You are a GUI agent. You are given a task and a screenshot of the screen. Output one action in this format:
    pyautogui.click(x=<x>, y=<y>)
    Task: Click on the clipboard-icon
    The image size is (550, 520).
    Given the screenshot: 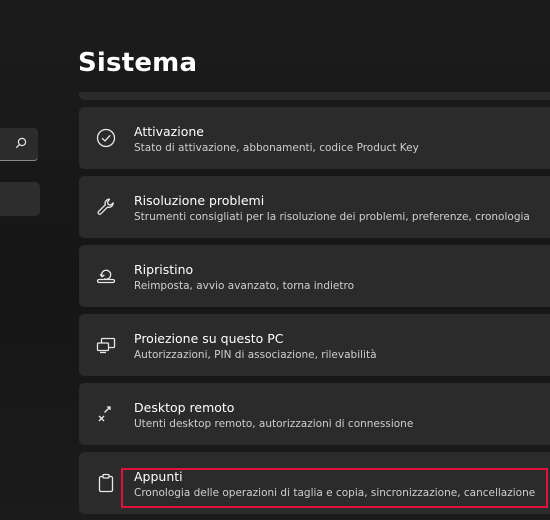 What is the action you would take?
    pyautogui.click(x=106, y=483)
    